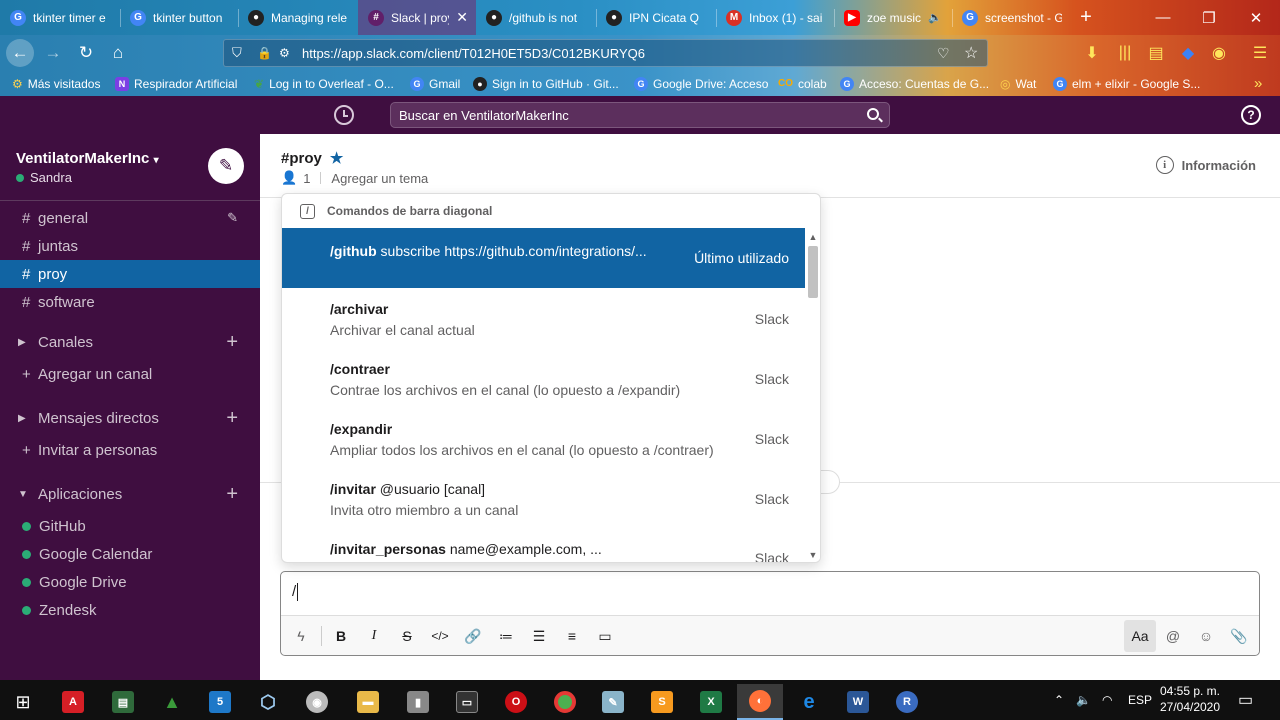  I want to click on browser-tab: ● /github is not, so click(536, 17).